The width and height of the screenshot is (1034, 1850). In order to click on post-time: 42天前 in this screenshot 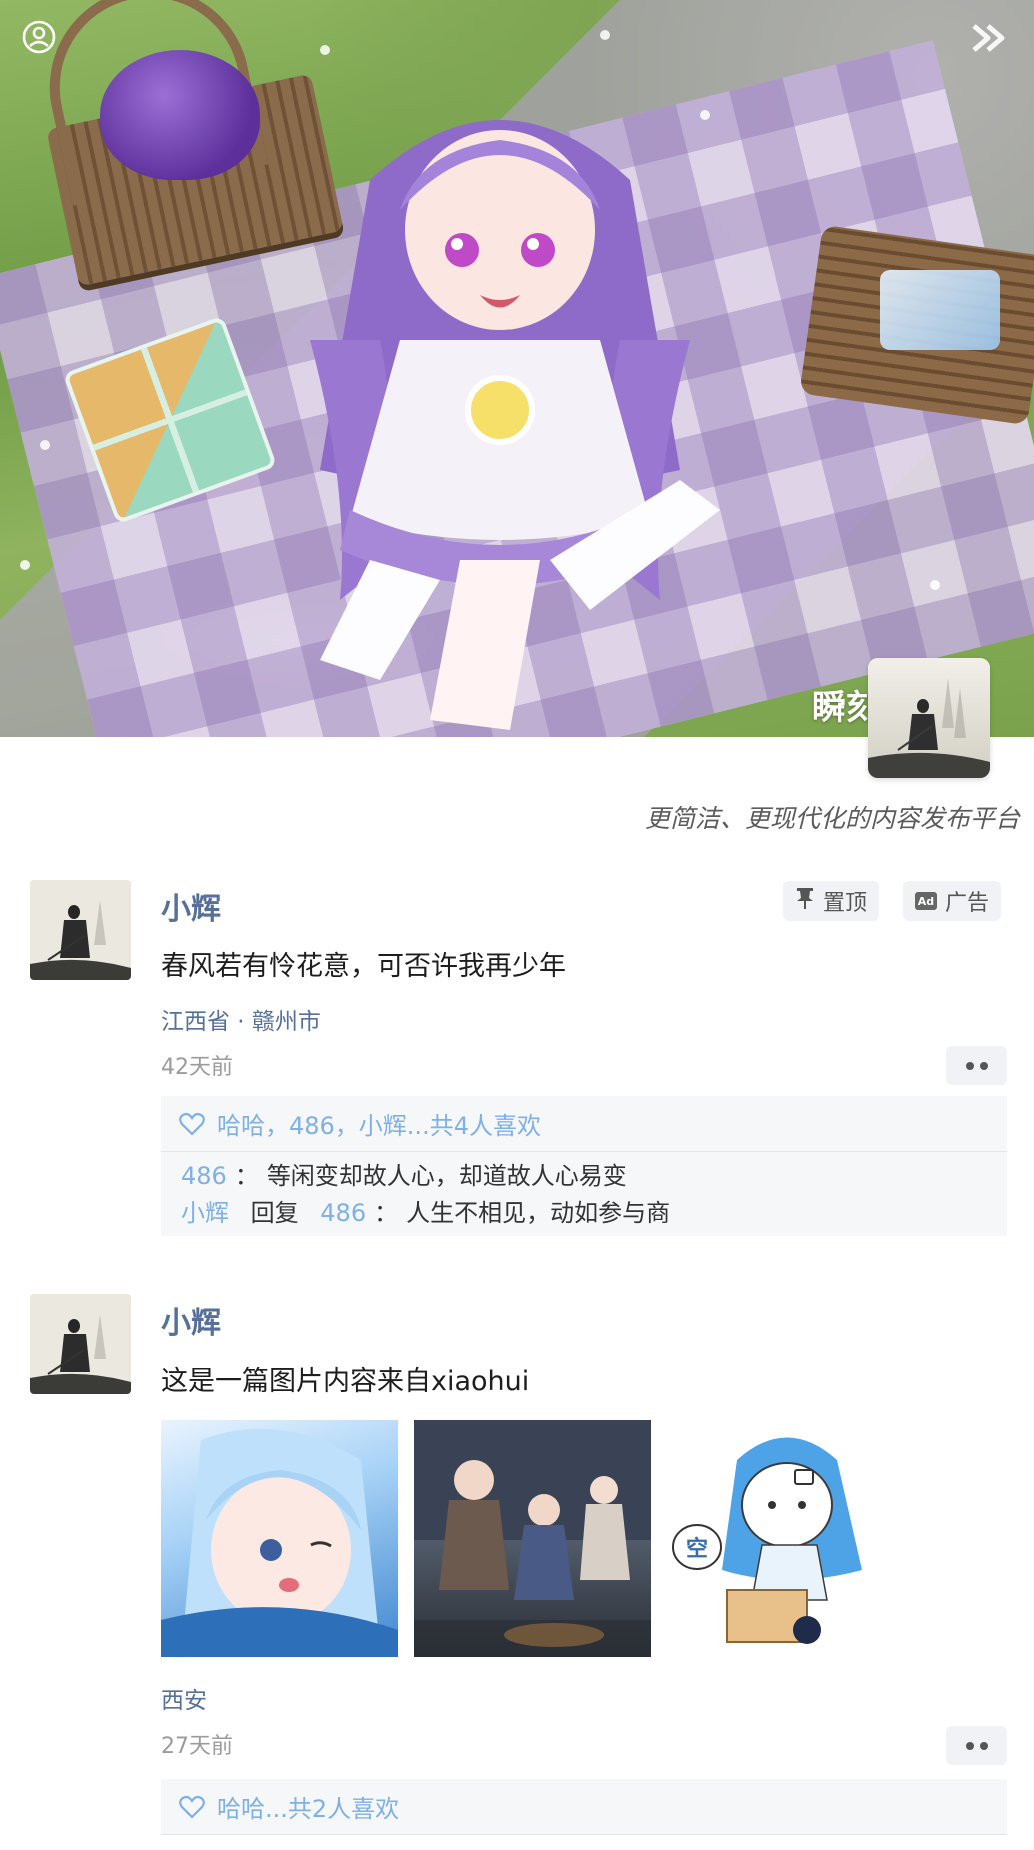, I will do `click(197, 1067)`.